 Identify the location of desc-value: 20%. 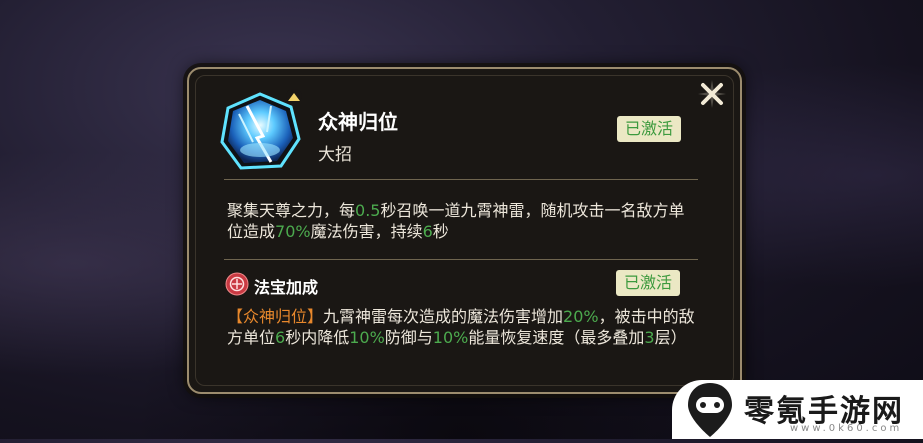
(581, 316).